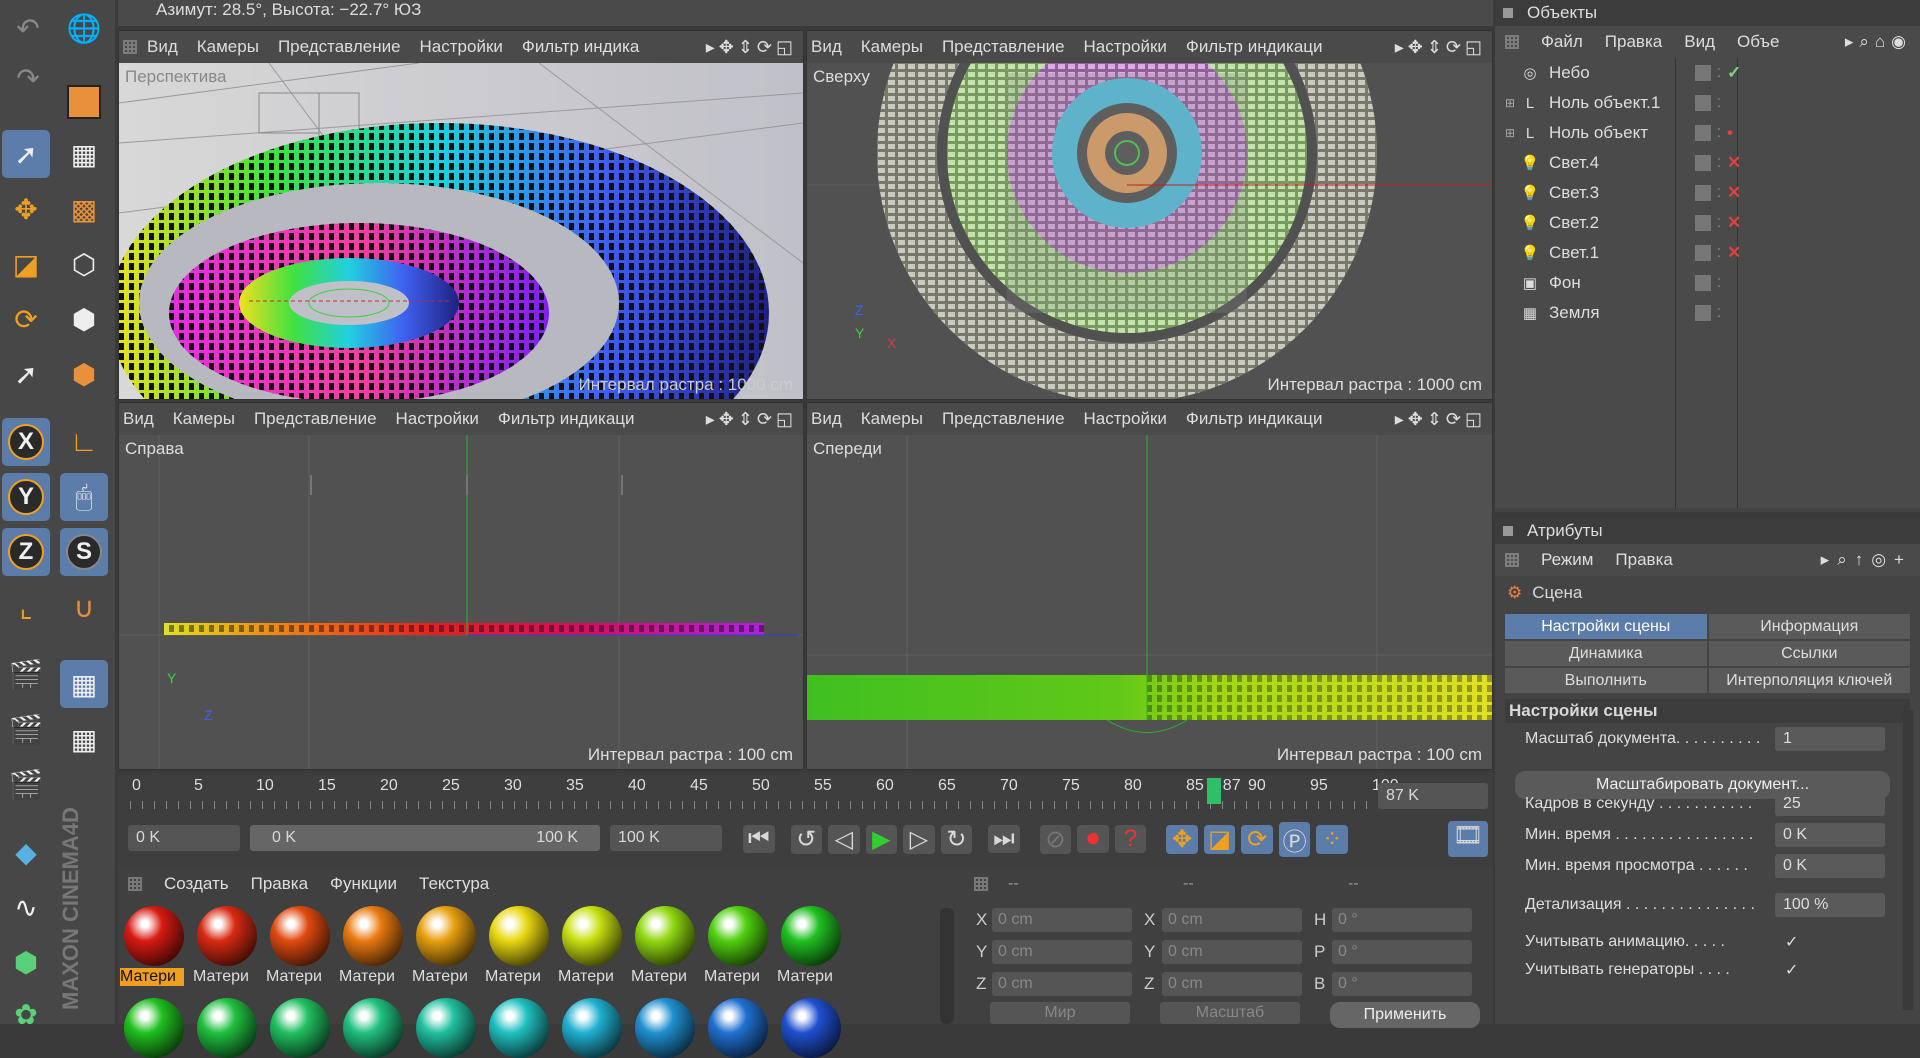 This screenshot has width=1920, height=1058. What do you see at coordinates (363, 884) in the screenshot?
I see `menu-functions: Функции` at bounding box center [363, 884].